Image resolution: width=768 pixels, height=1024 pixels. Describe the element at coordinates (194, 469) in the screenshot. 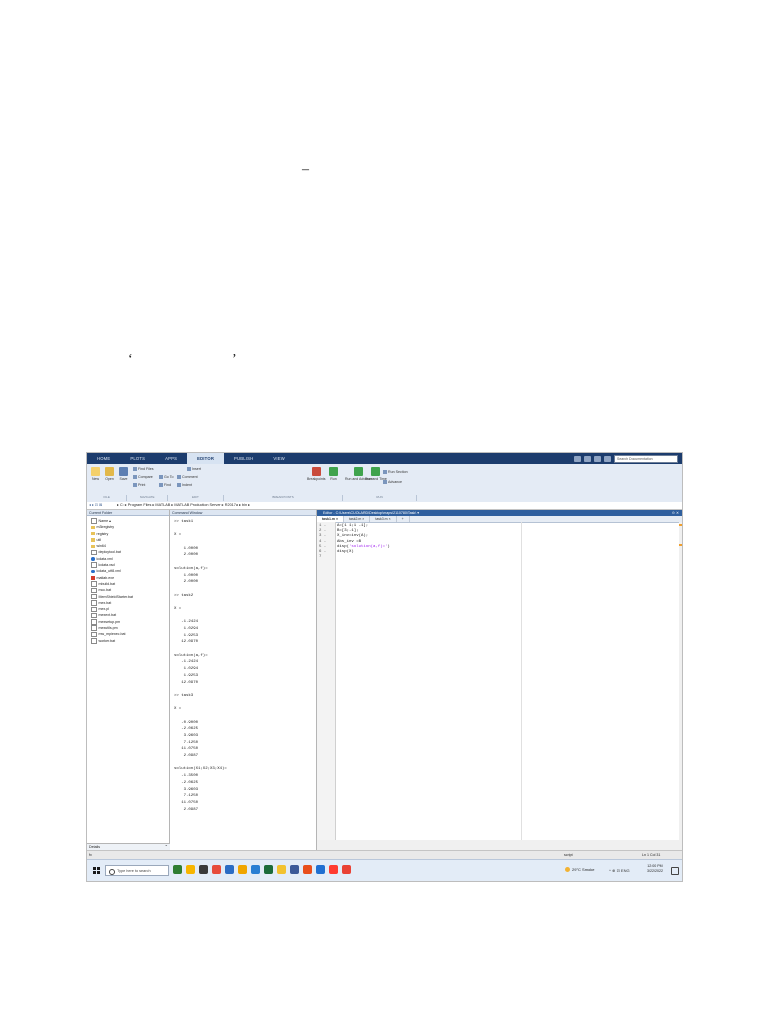

I see `ribbon-insert-button: Insert` at that location.